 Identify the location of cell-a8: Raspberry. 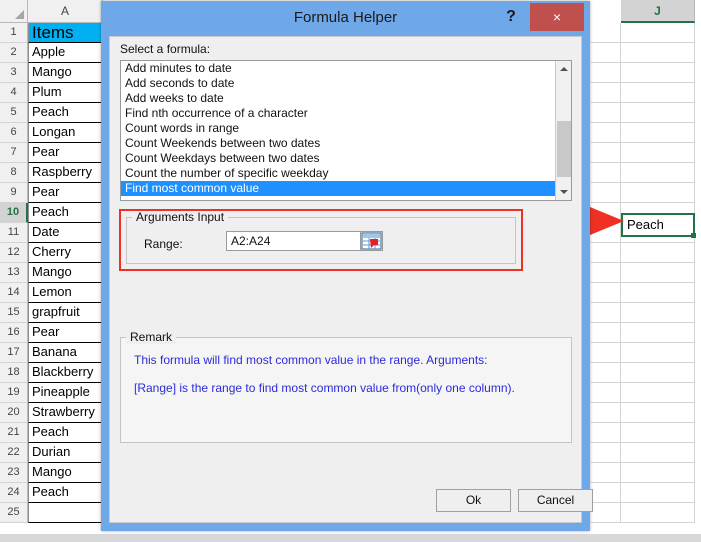
(65, 173).